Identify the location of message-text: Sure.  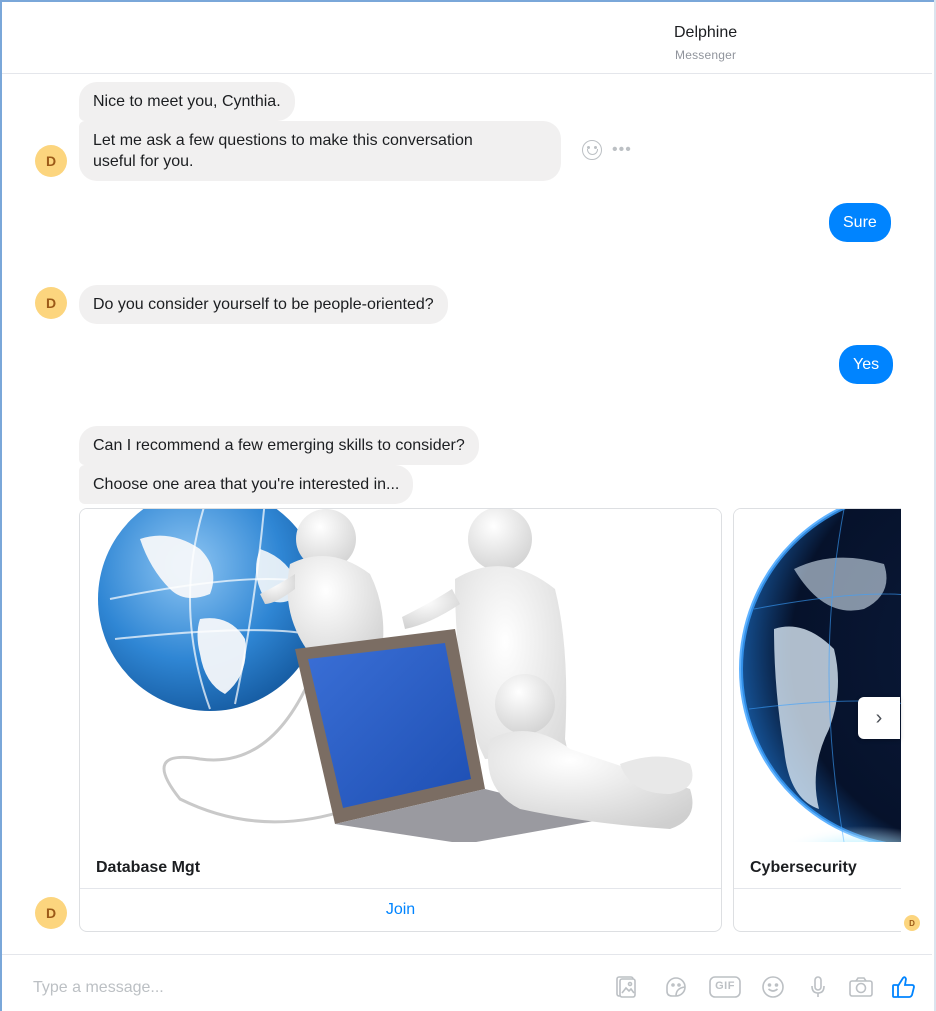
(860, 222).